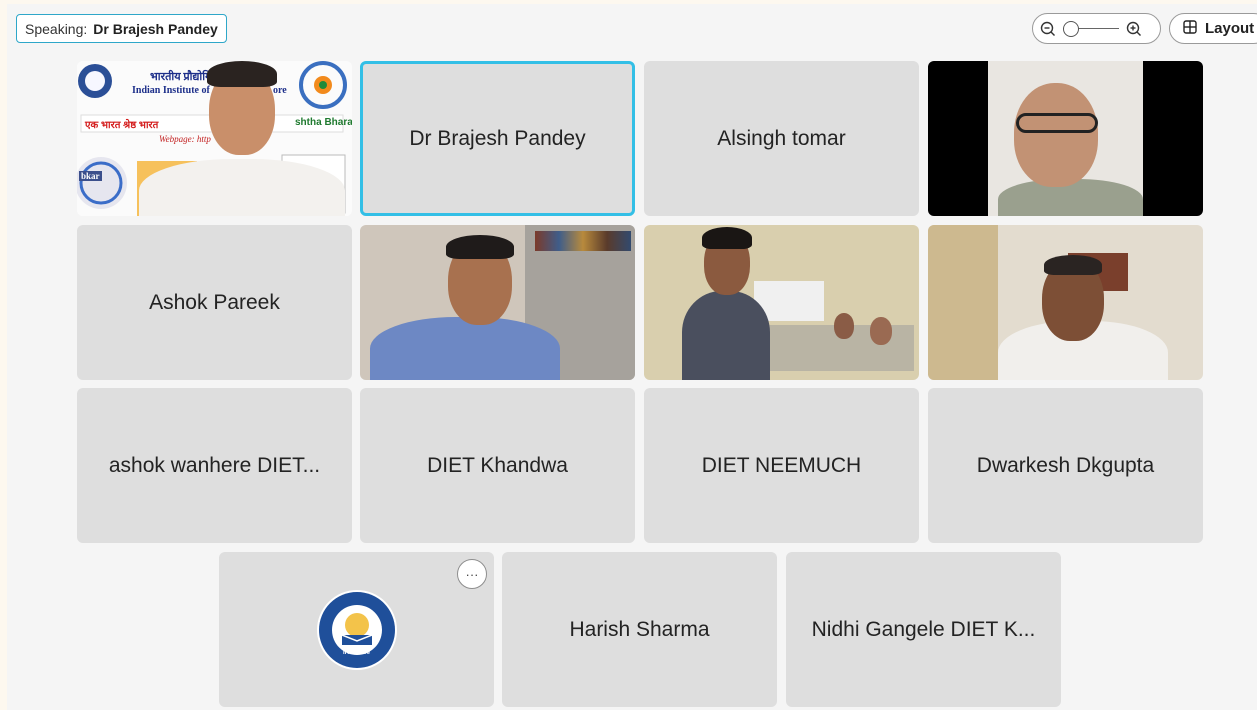 This screenshot has width=1257, height=710. Describe the element at coordinates (1190, 28) in the screenshot. I see `grid-icon` at that location.